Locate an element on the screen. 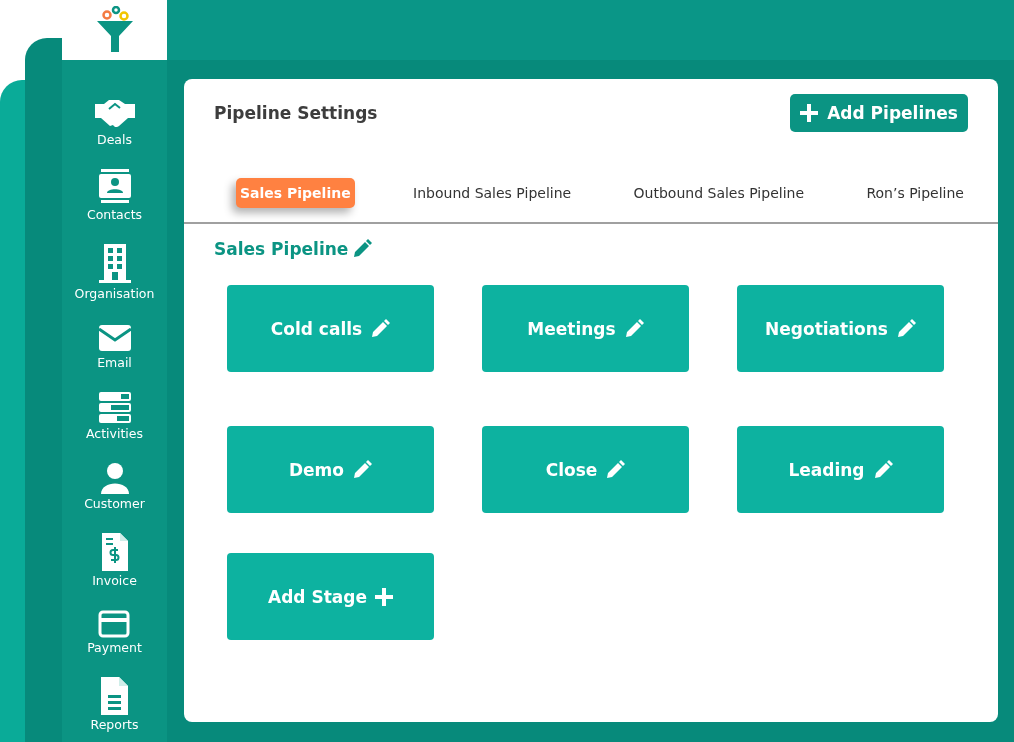  pipeline-tab: Outbound Sales Pipeline is located at coordinates (718, 193).